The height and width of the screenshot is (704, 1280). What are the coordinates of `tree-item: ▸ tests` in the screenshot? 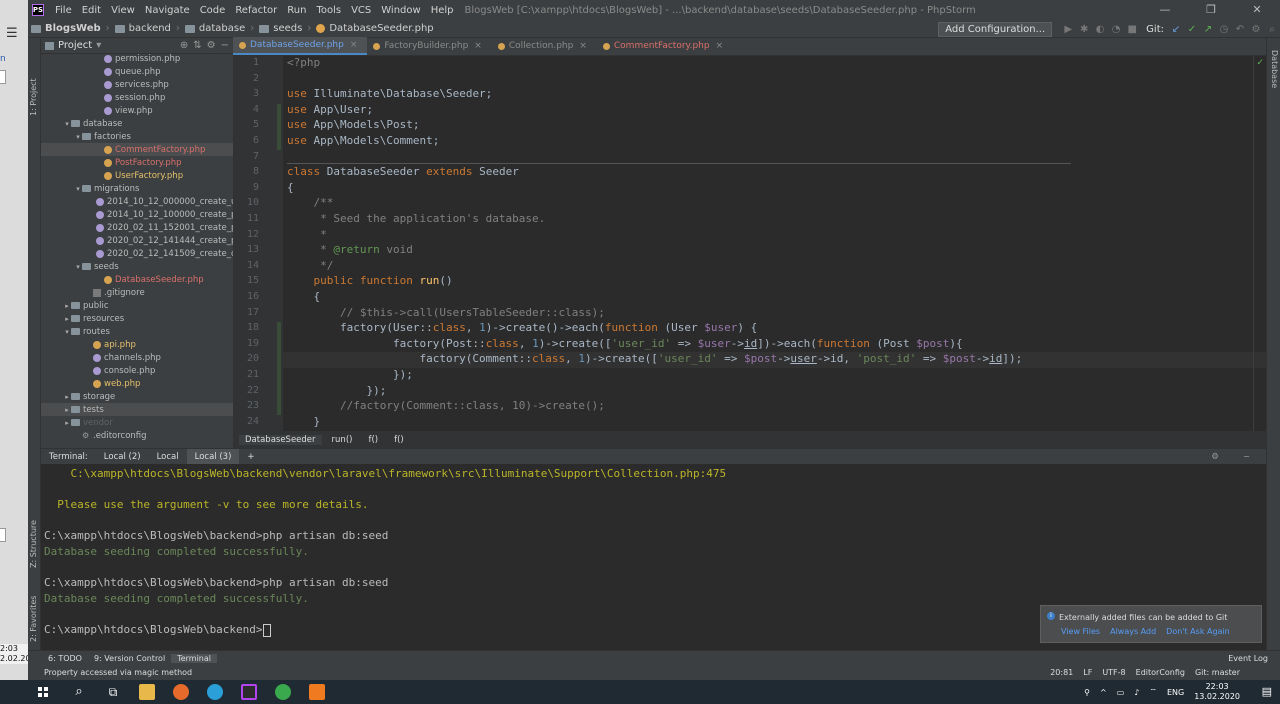 It's located at (137, 409).